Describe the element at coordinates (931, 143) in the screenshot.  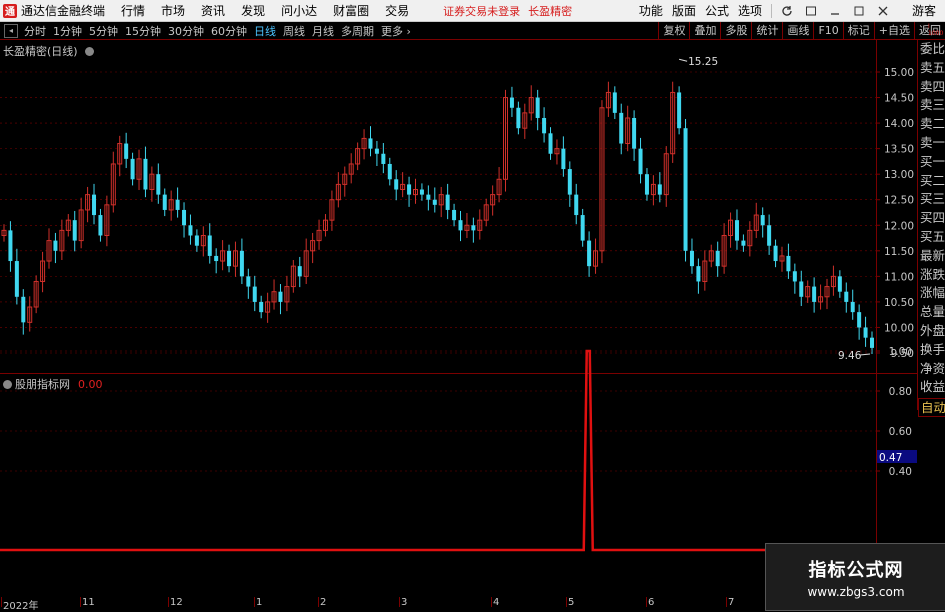
I see `quote-label: 卖一` at that location.